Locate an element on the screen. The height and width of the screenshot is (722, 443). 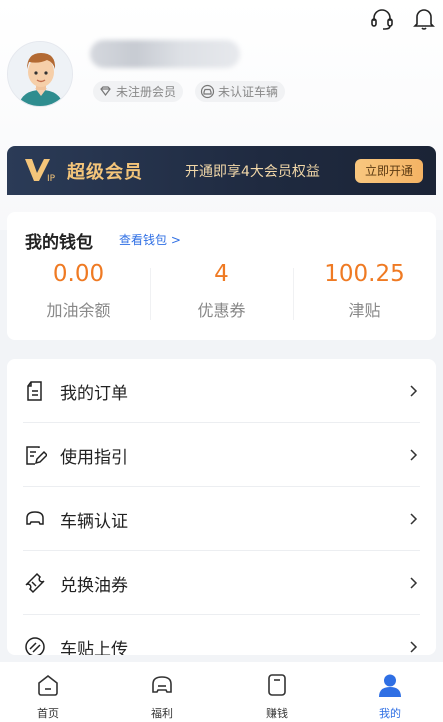
svg-text: IP is located at coordinates (51, 179).